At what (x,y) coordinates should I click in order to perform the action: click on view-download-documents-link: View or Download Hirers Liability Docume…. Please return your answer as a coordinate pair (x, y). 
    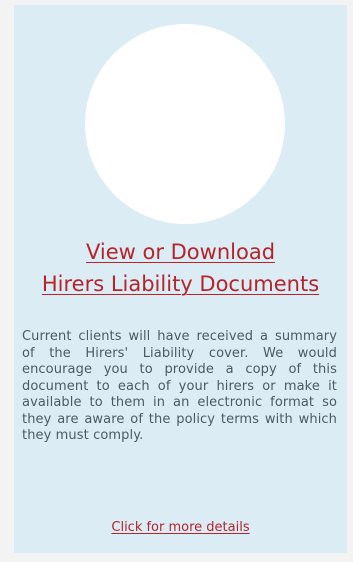
    Looking at the image, I should click on (180, 268).